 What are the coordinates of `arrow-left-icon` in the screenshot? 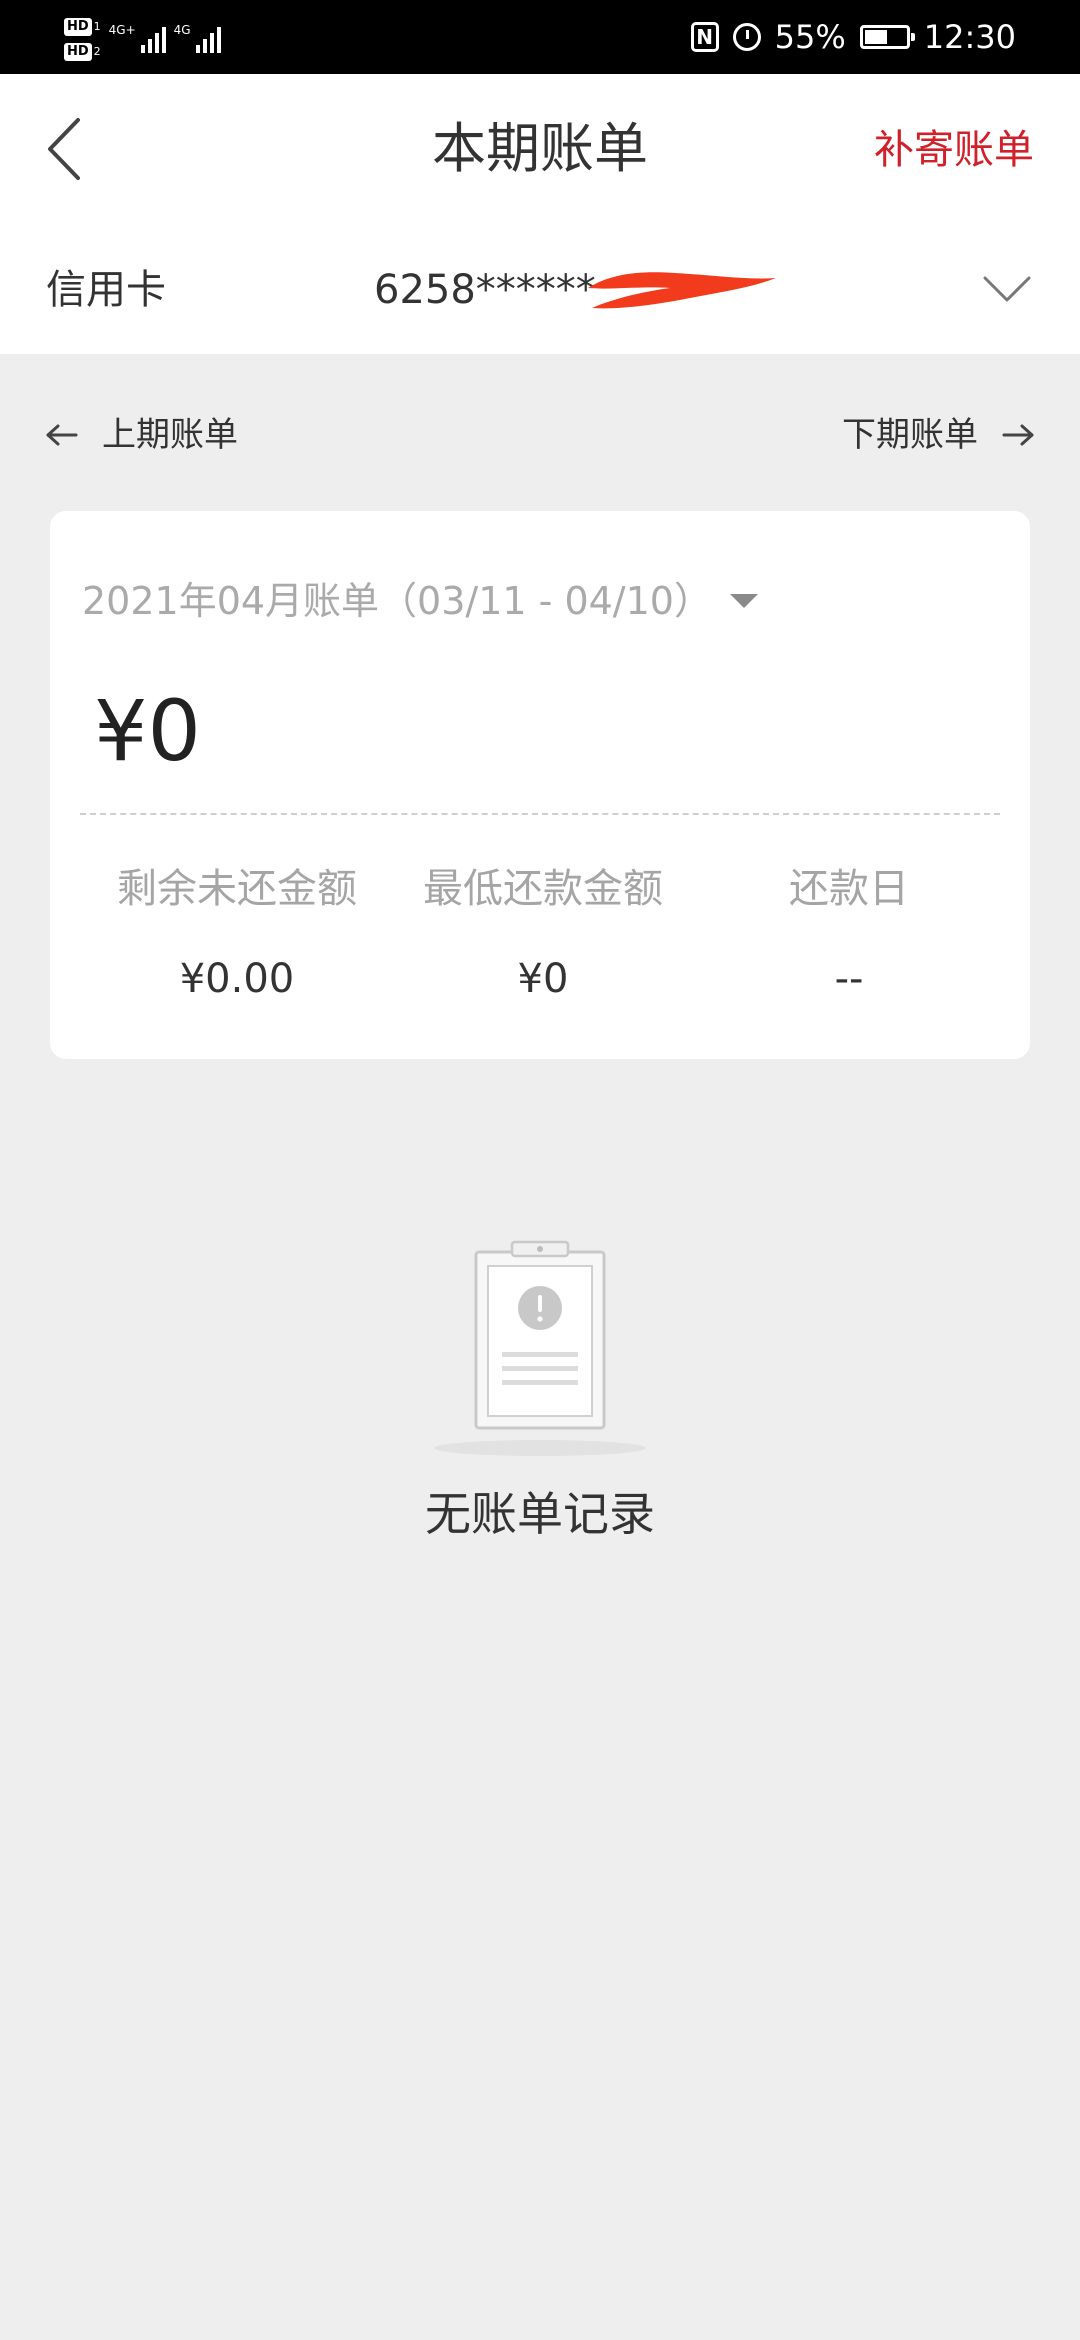 It's located at (62, 435).